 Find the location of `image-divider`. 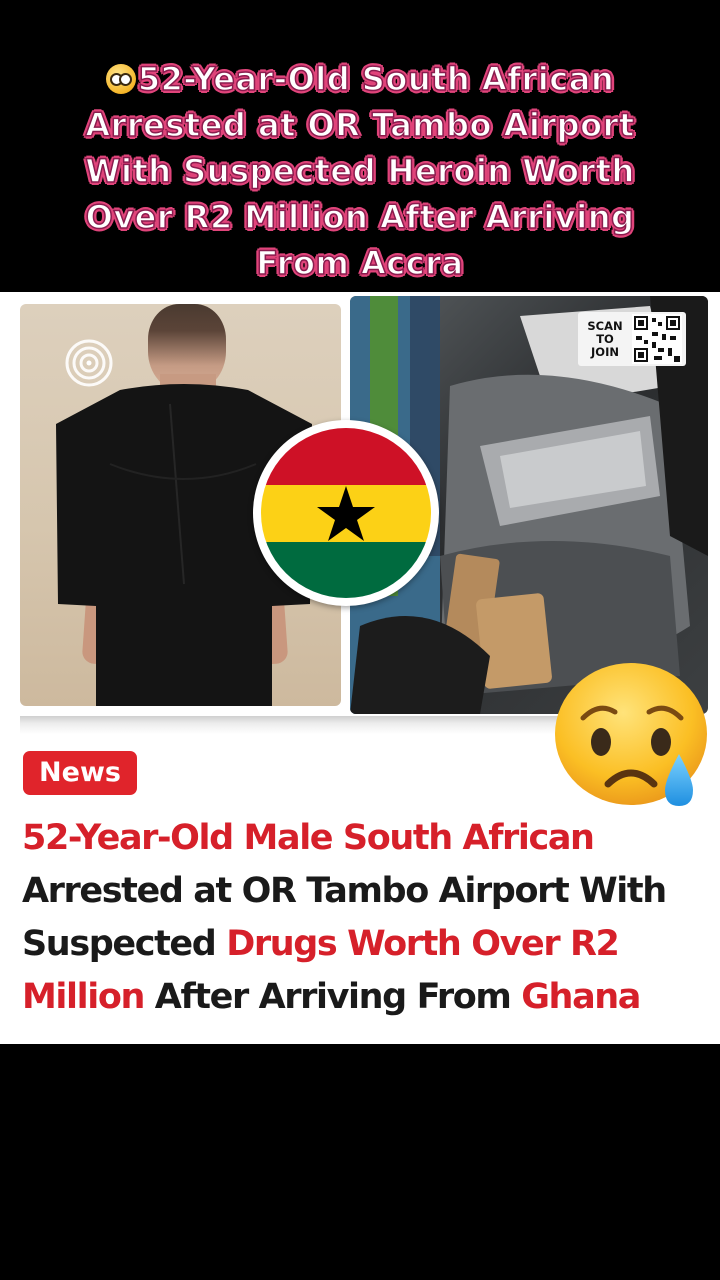

image-divider is located at coordinates (290, 725).